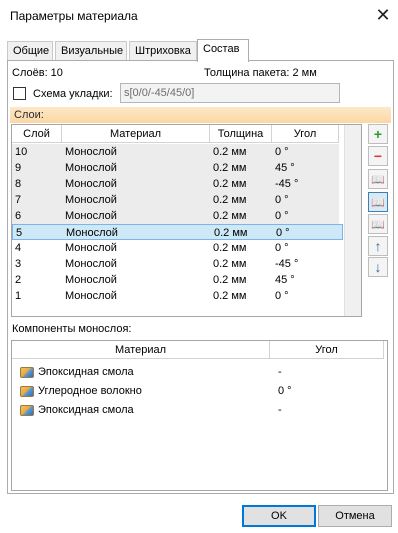 This screenshot has width=398, height=533. I want to click on component-material-cell: Углеродное волокно, so click(90, 391).